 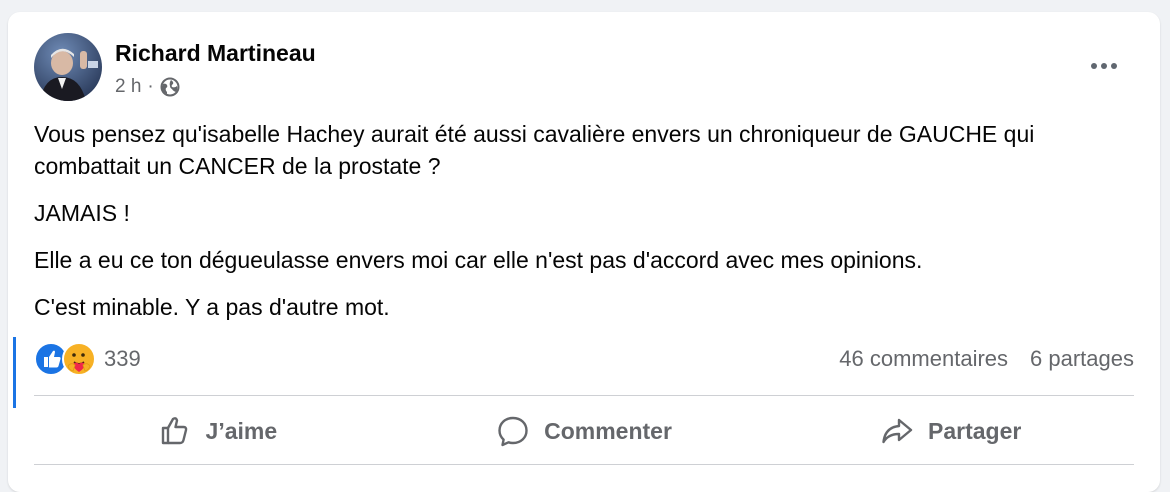 What do you see at coordinates (128, 87) in the screenshot?
I see `post-timestamp: 2 h` at bounding box center [128, 87].